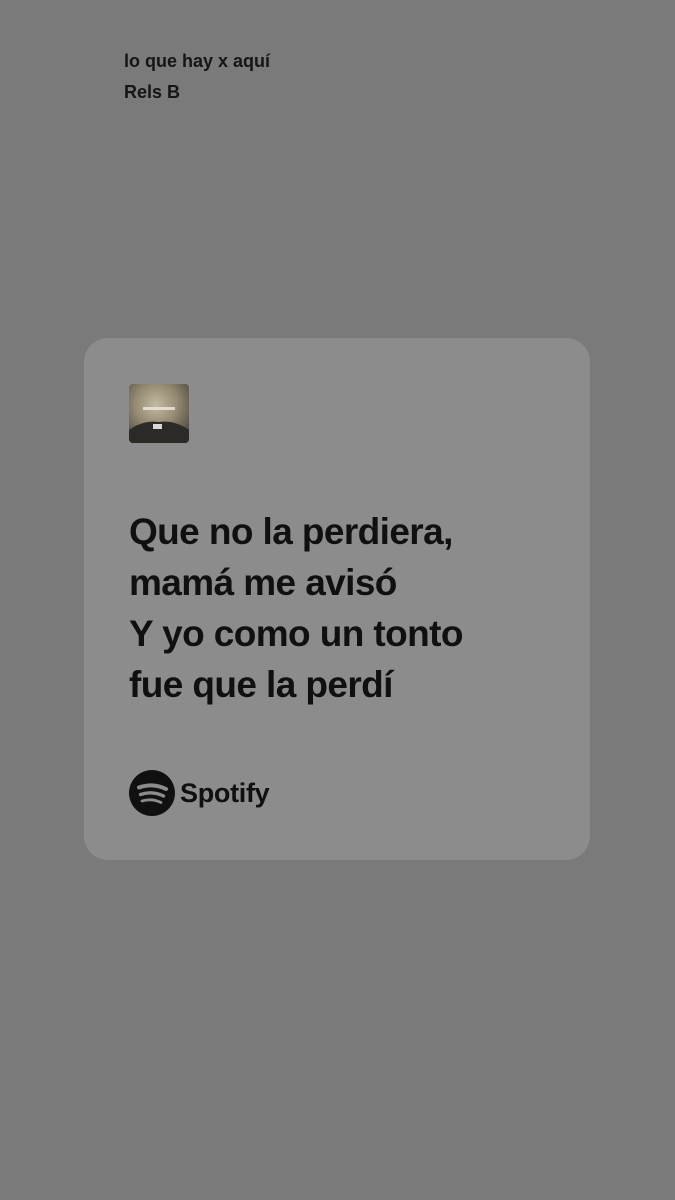 The image size is (675, 1200). I want to click on lyric-line: Y yo como un tonto, so click(296, 633).